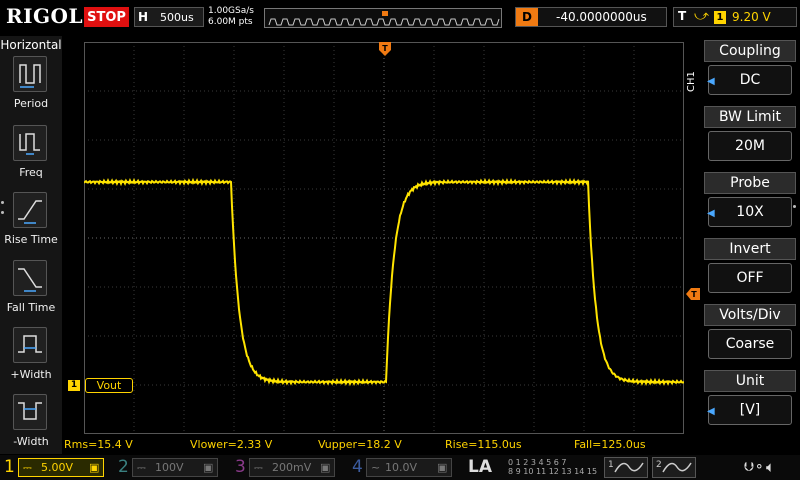 This screenshot has width=800, height=480. What do you see at coordinates (106, 17) in the screenshot?
I see `run-stop-status: STOP` at bounding box center [106, 17].